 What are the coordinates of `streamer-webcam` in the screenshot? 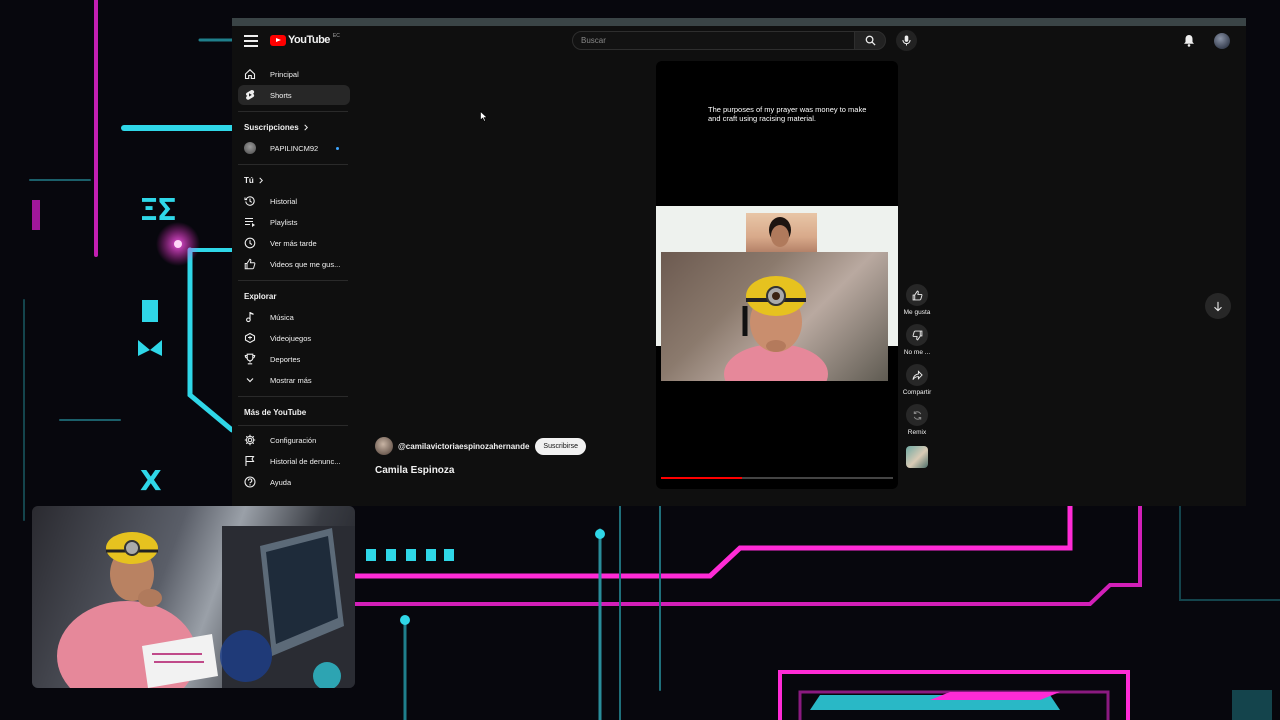 It's located at (193, 597).